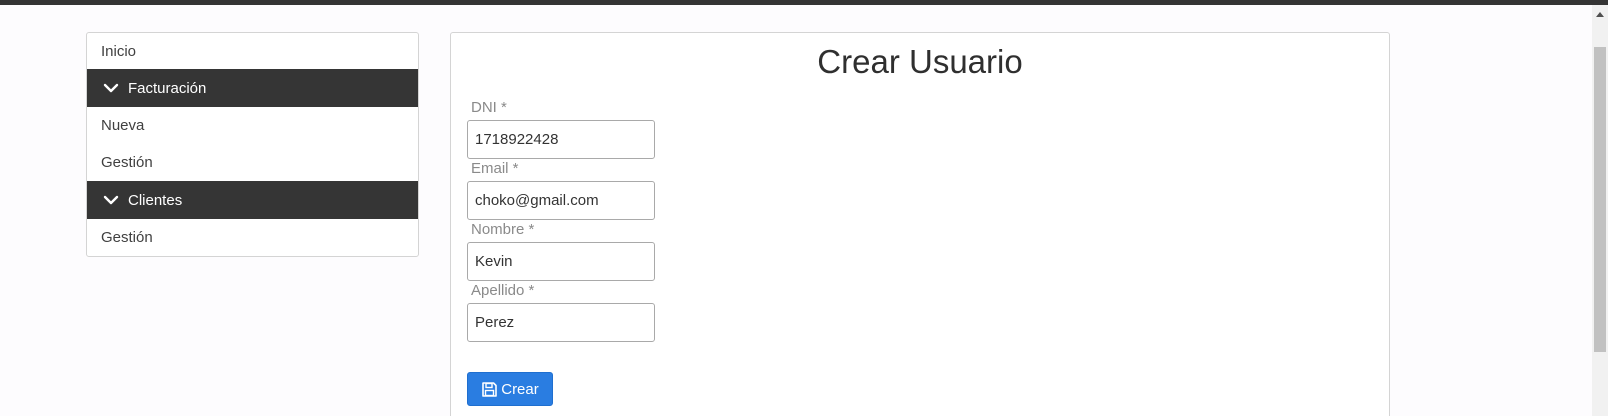  What do you see at coordinates (495, 168) in the screenshot?
I see `email-label: Email *` at bounding box center [495, 168].